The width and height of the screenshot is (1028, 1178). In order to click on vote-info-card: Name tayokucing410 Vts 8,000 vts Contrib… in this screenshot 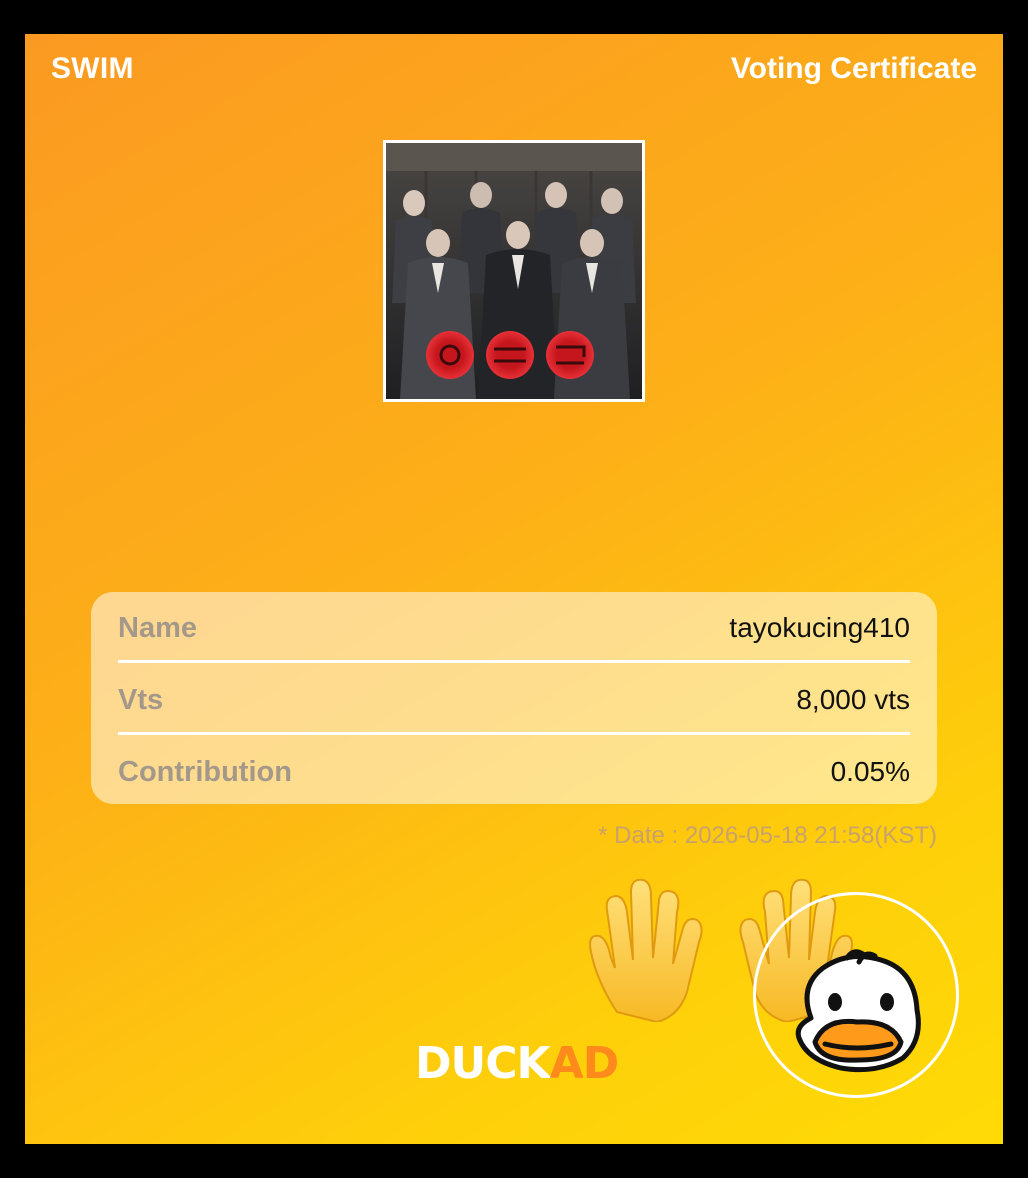, I will do `click(514, 698)`.